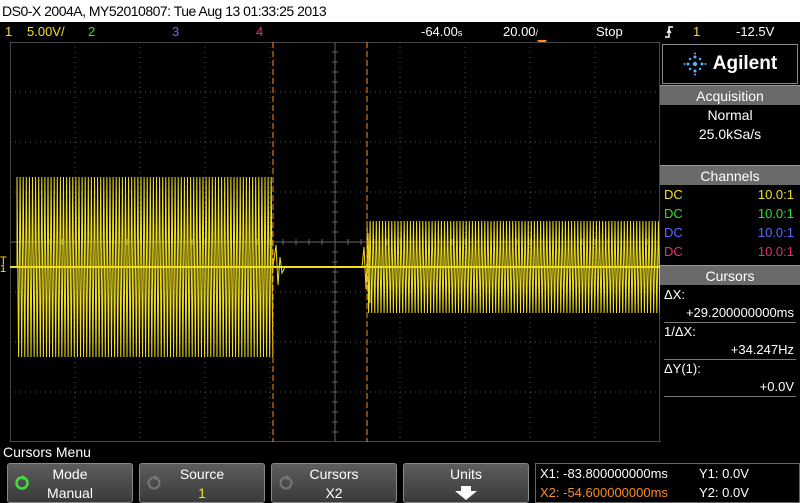 This screenshot has width=800, height=503. Describe the element at coordinates (755, 32) in the screenshot. I see `trigger-level: -12.5V` at that location.